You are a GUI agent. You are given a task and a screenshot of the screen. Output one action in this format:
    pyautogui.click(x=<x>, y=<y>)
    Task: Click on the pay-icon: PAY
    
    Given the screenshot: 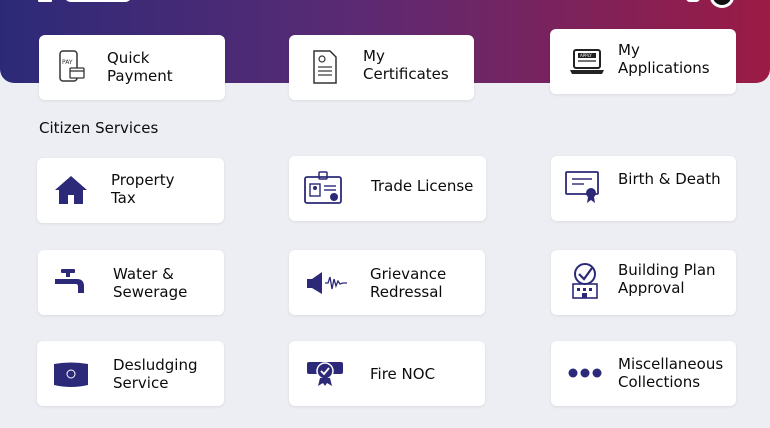 What is the action you would take?
    pyautogui.click(x=72, y=66)
    